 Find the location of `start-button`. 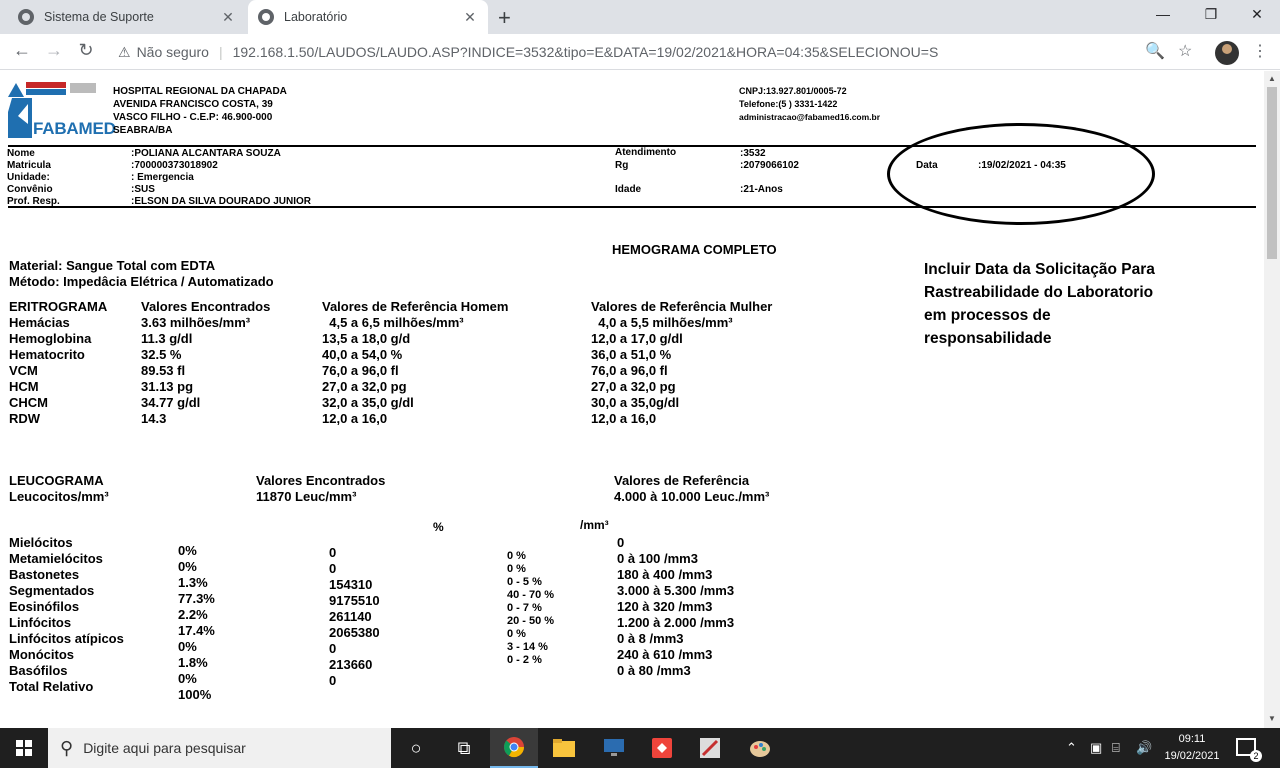

start-button is located at coordinates (24, 748).